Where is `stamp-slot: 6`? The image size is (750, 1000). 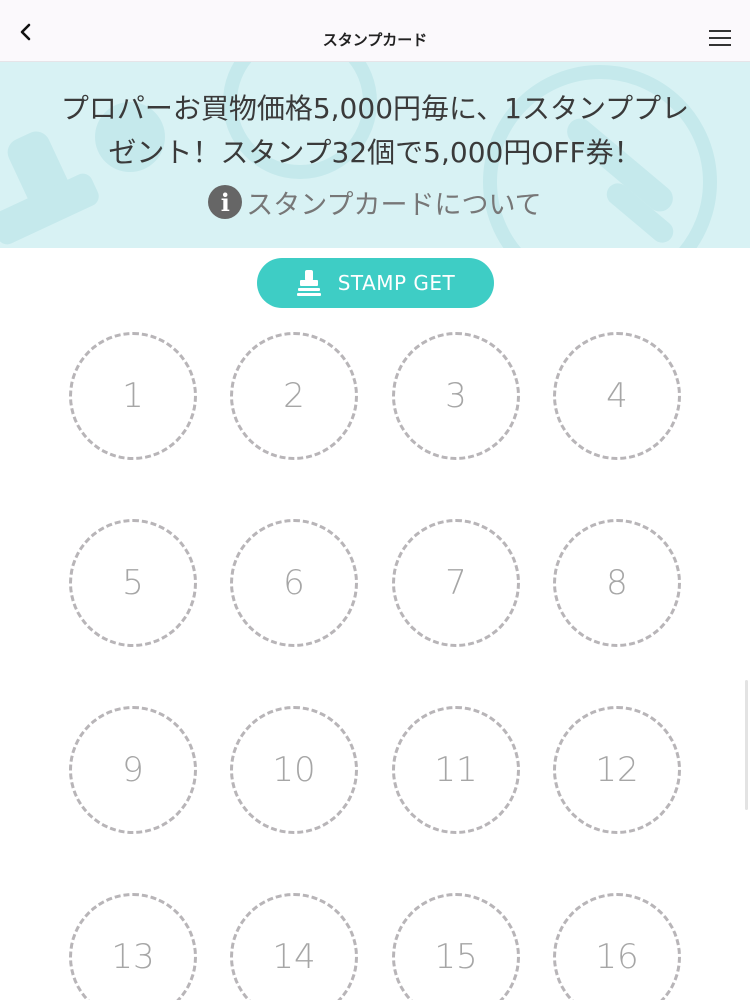 stamp-slot: 6 is located at coordinates (294, 583).